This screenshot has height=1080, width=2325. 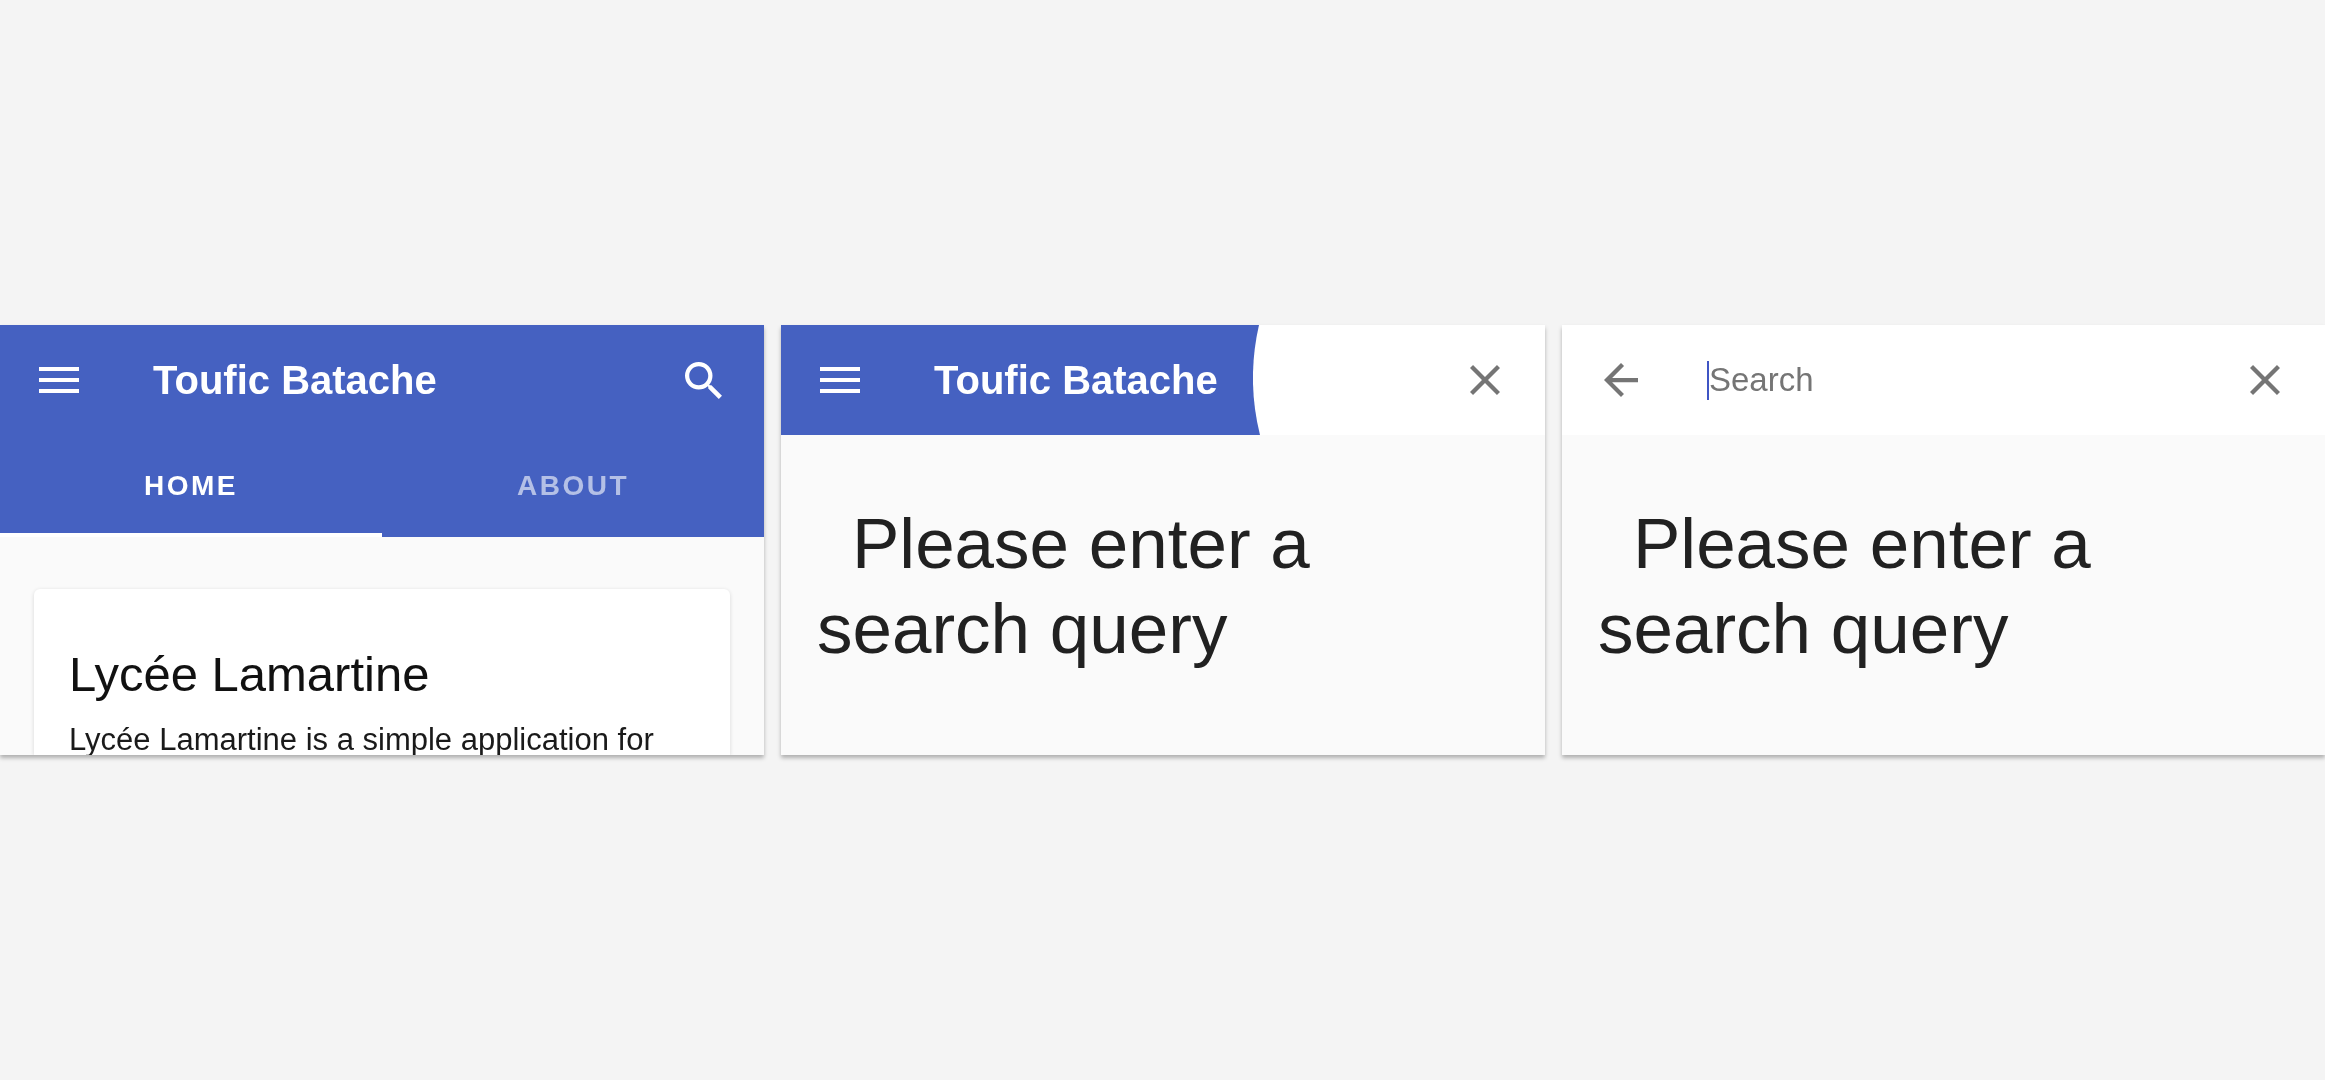 I want to click on search-field: Search, so click(x=1979, y=380).